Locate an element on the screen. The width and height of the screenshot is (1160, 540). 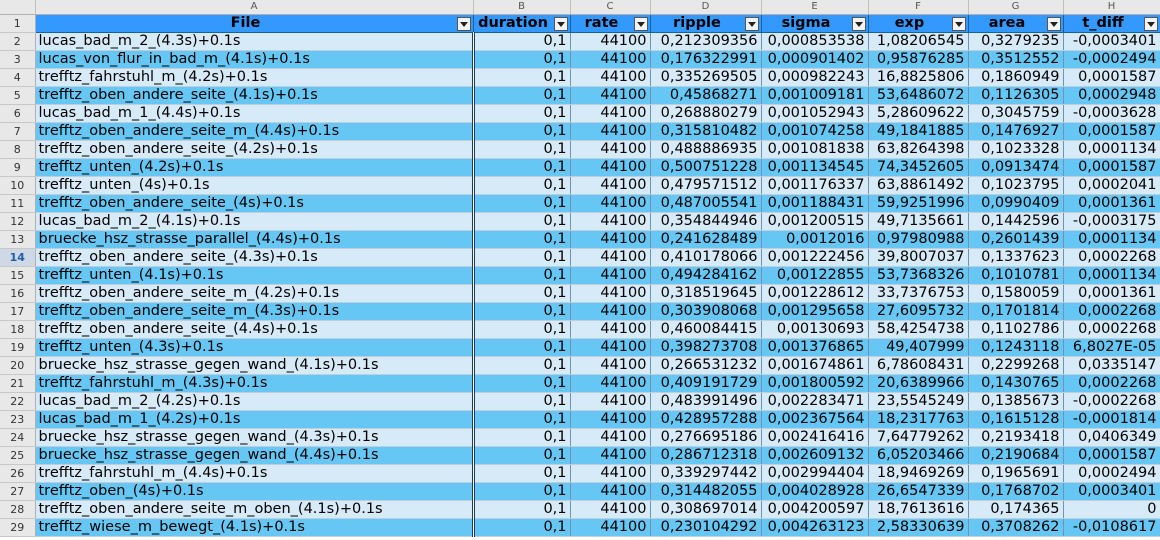
row-header: 8 is located at coordinates (18, 149).